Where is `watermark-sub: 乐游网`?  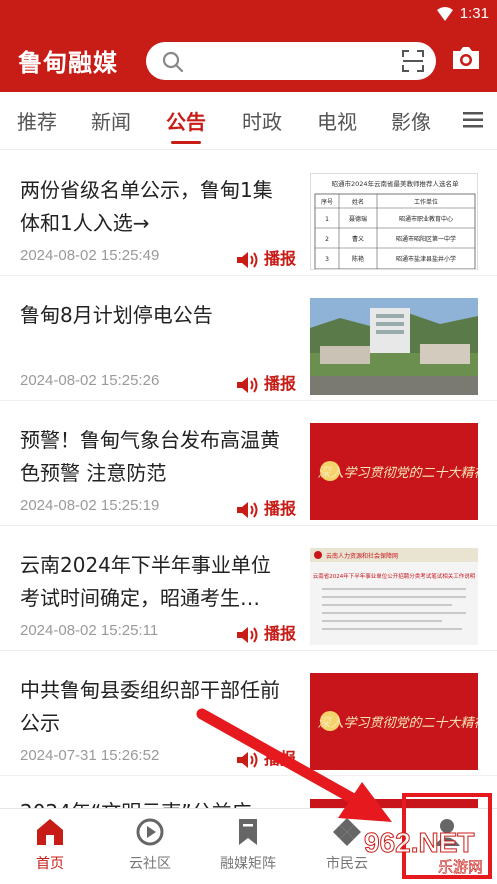
watermark-sub: 乐游网 is located at coordinates (460, 867).